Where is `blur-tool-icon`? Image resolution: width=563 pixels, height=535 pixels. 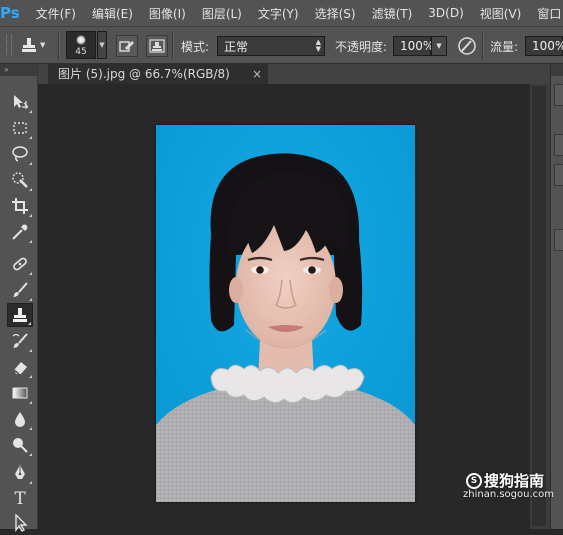
blur-tool-icon is located at coordinates (20, 419).